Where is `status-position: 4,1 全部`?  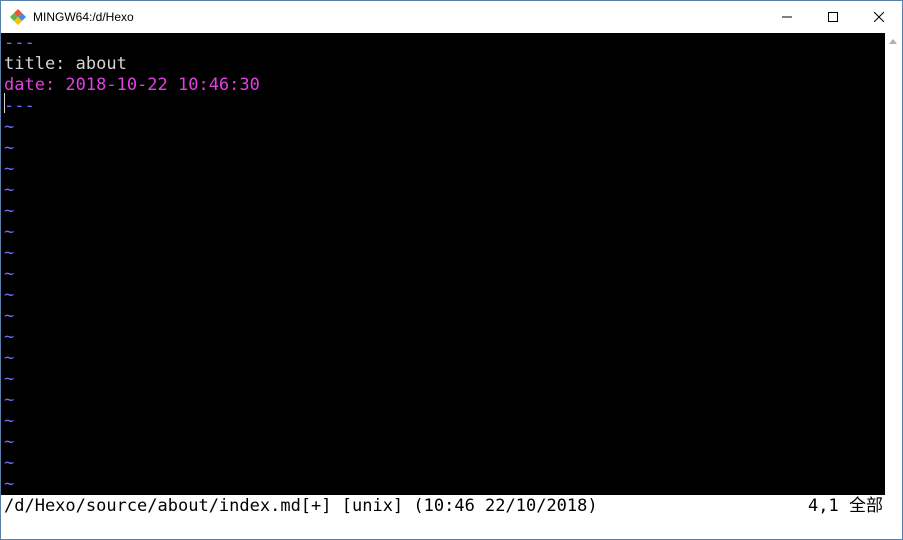
status-position: 4,1 全部 is located at coordinates (845, 506).